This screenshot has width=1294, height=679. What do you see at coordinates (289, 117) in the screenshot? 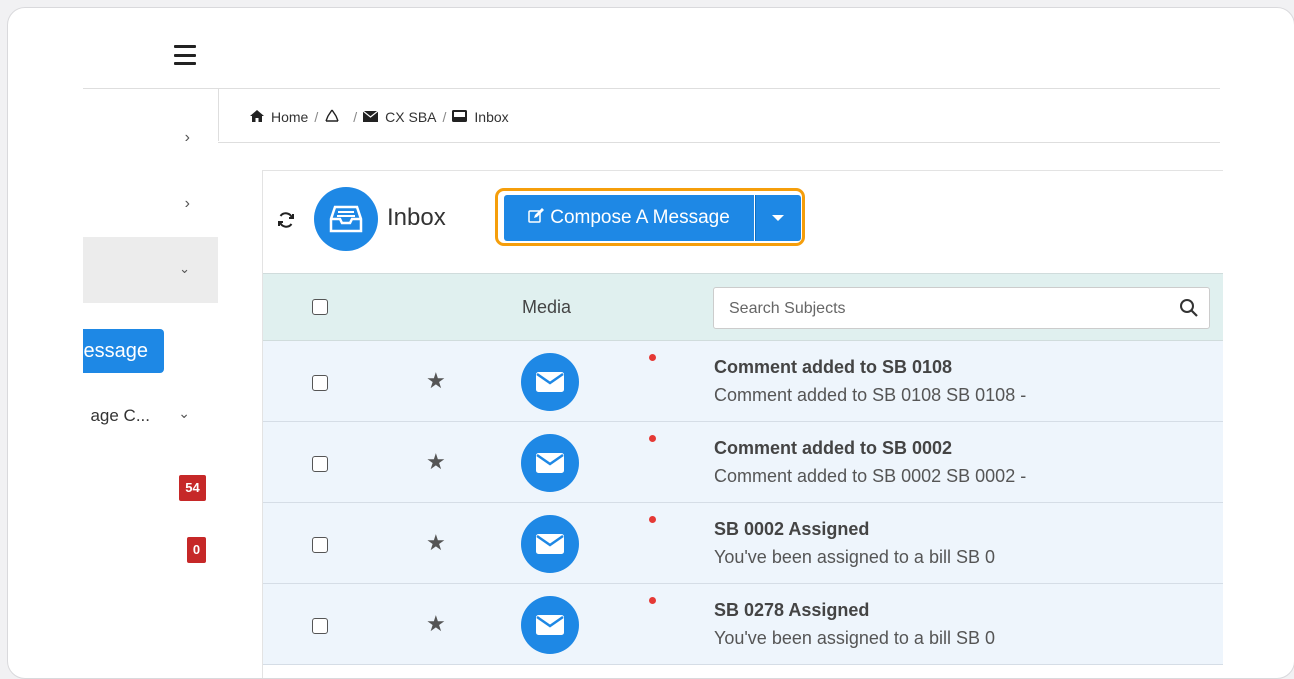
I see `breadcrumb-home: Home` at bounding box center [289, 117].